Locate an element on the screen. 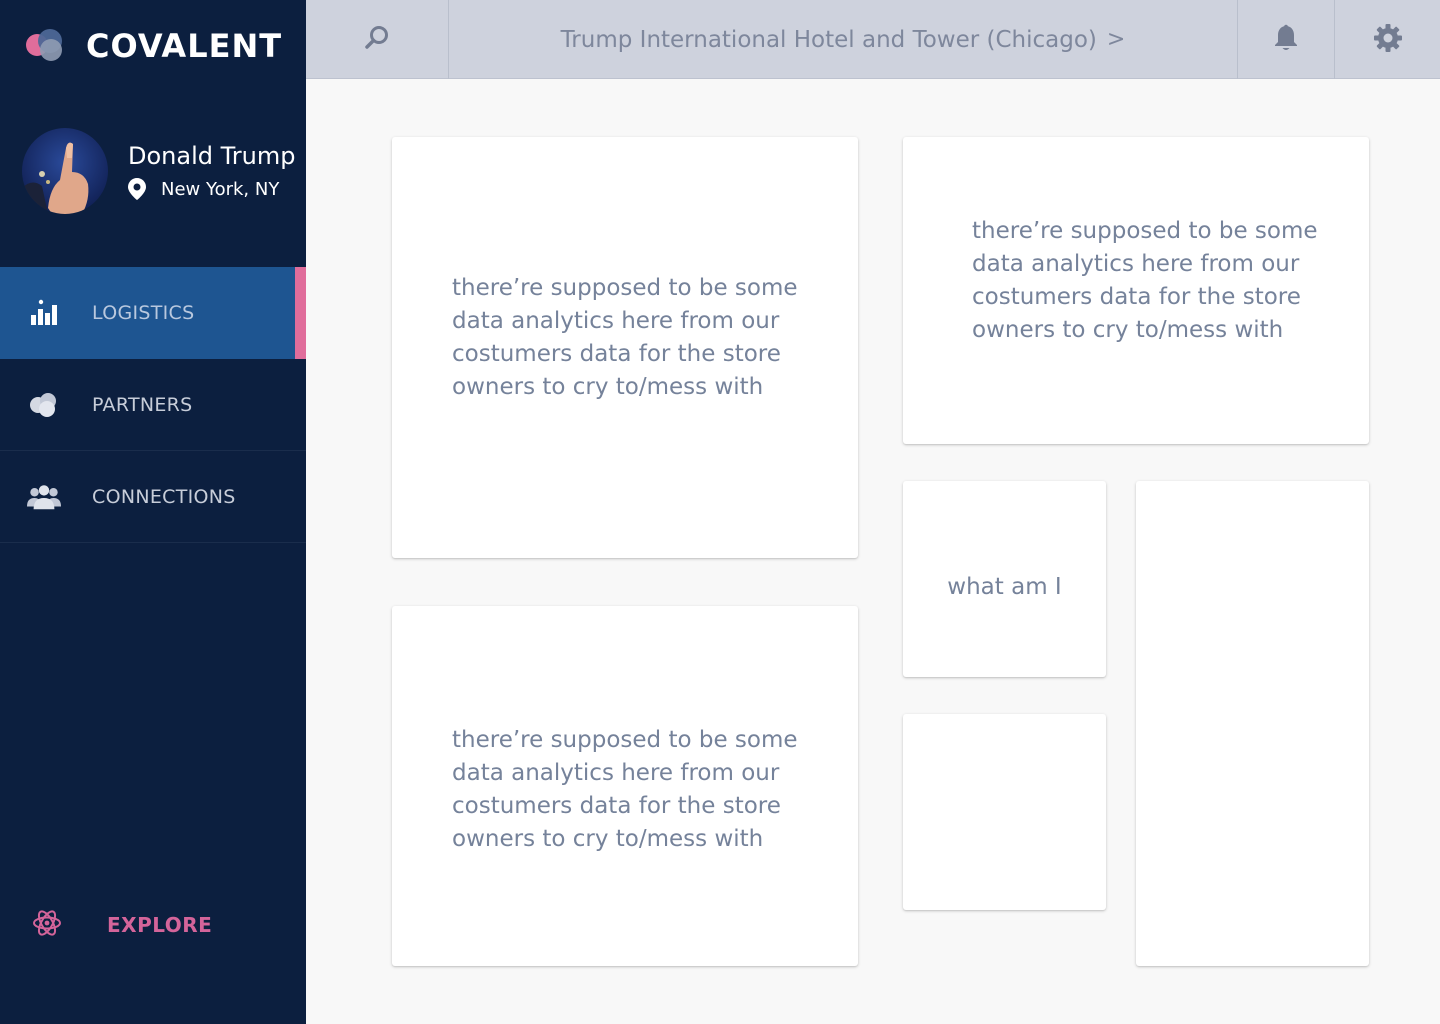 Image resolution: width=1440 pixels, height=1024 pixels. bell-icon is located at coordinates (1286, 40).